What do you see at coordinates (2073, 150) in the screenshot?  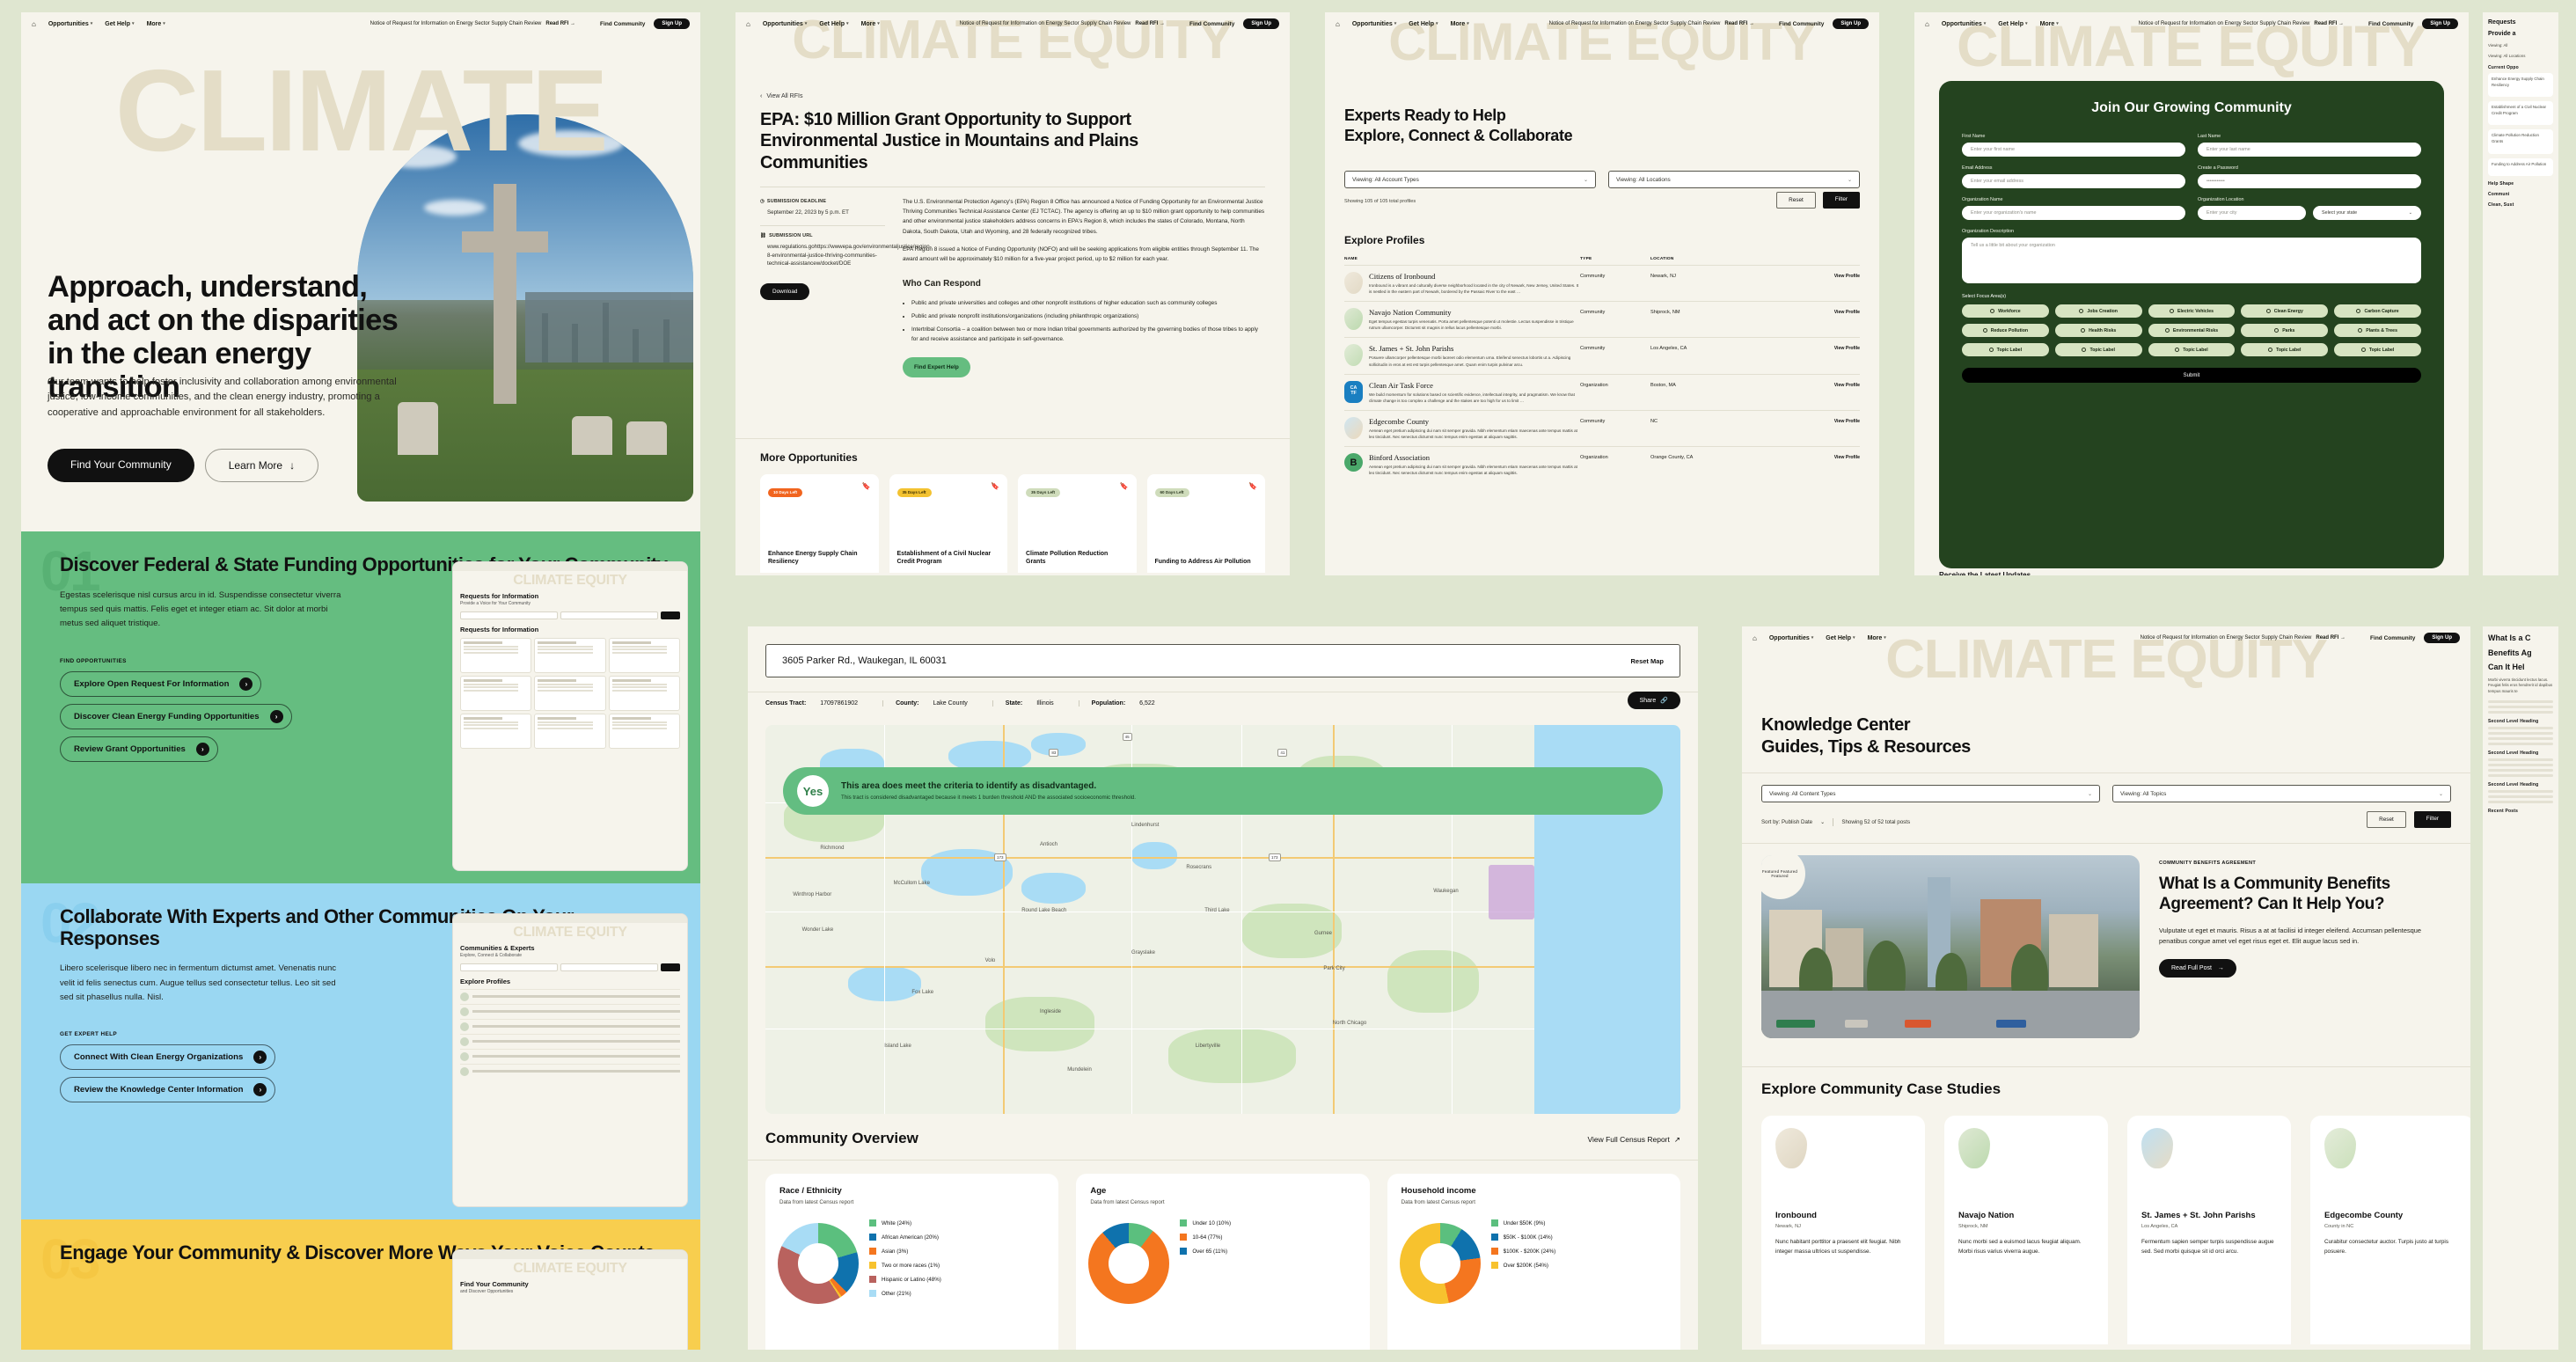 I see `first-name-field: Enter your first name` at bounding box center [2073, 150].